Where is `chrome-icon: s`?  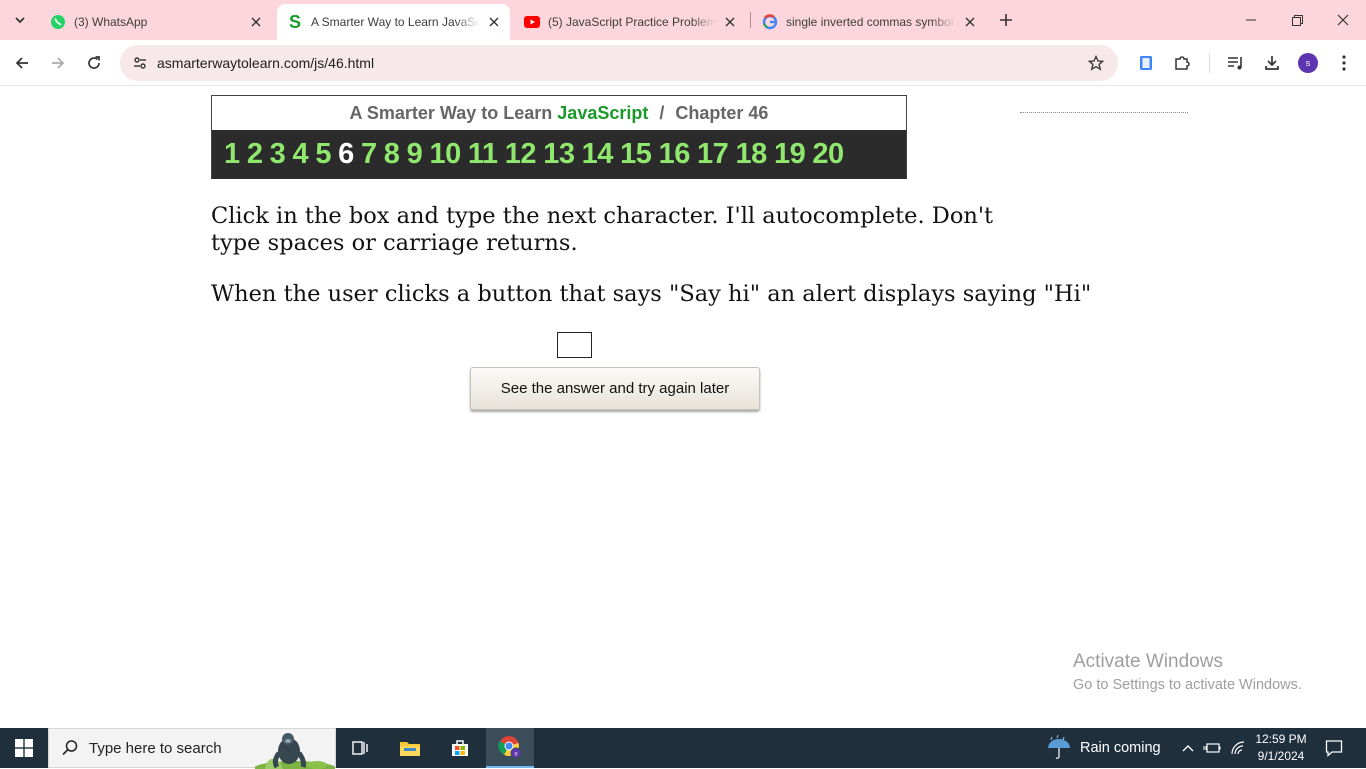 chrome-icon: s is located at coordinates (510, 747).